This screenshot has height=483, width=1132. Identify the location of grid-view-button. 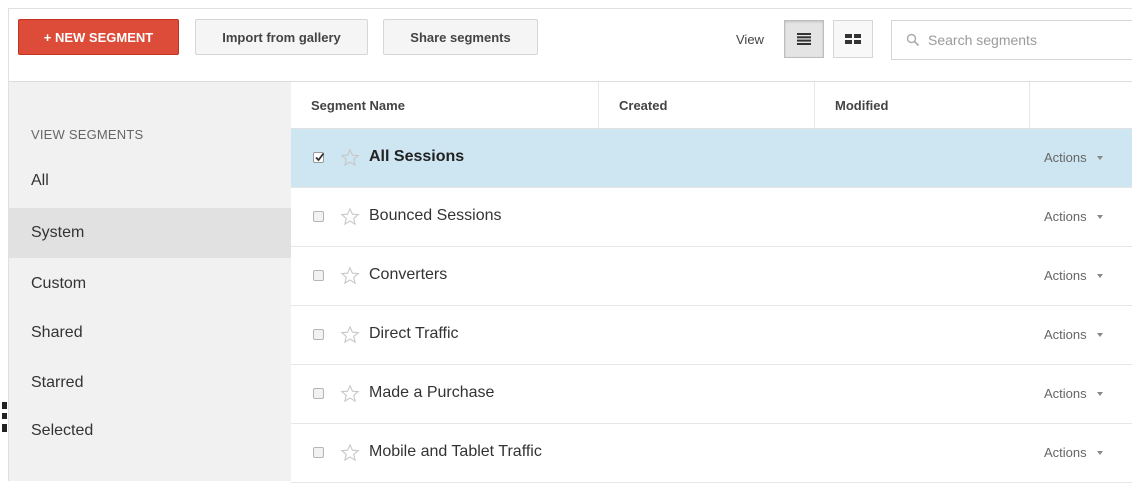
(853, 39).